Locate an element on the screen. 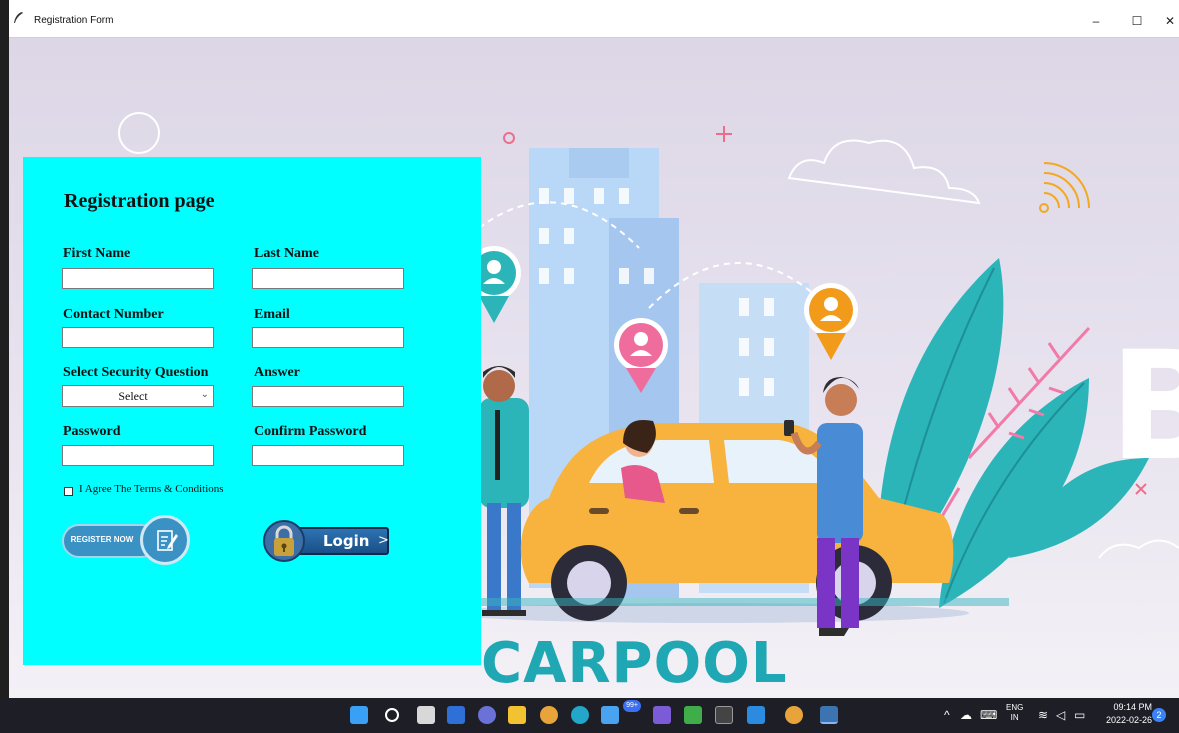 This screenshot has height=733, width=1179. email-input is located at coordinates (328, 337).